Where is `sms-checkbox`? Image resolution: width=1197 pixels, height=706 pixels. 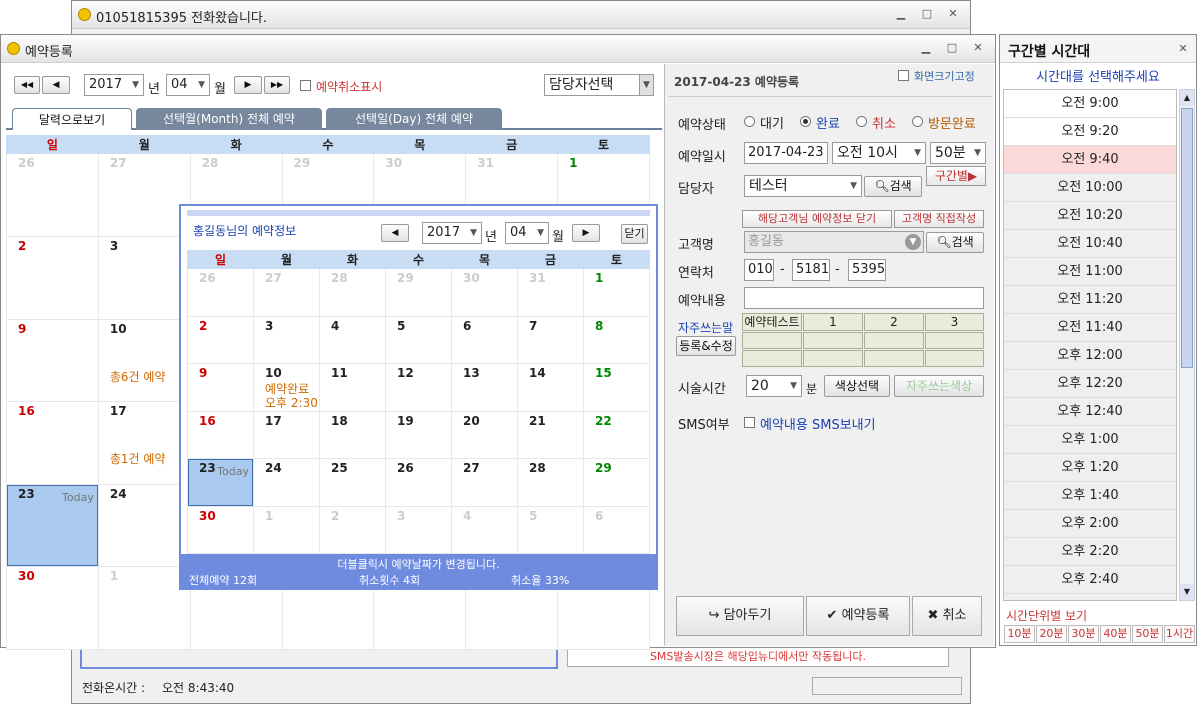
sms-checkbox is located at coordinates (749, 422).